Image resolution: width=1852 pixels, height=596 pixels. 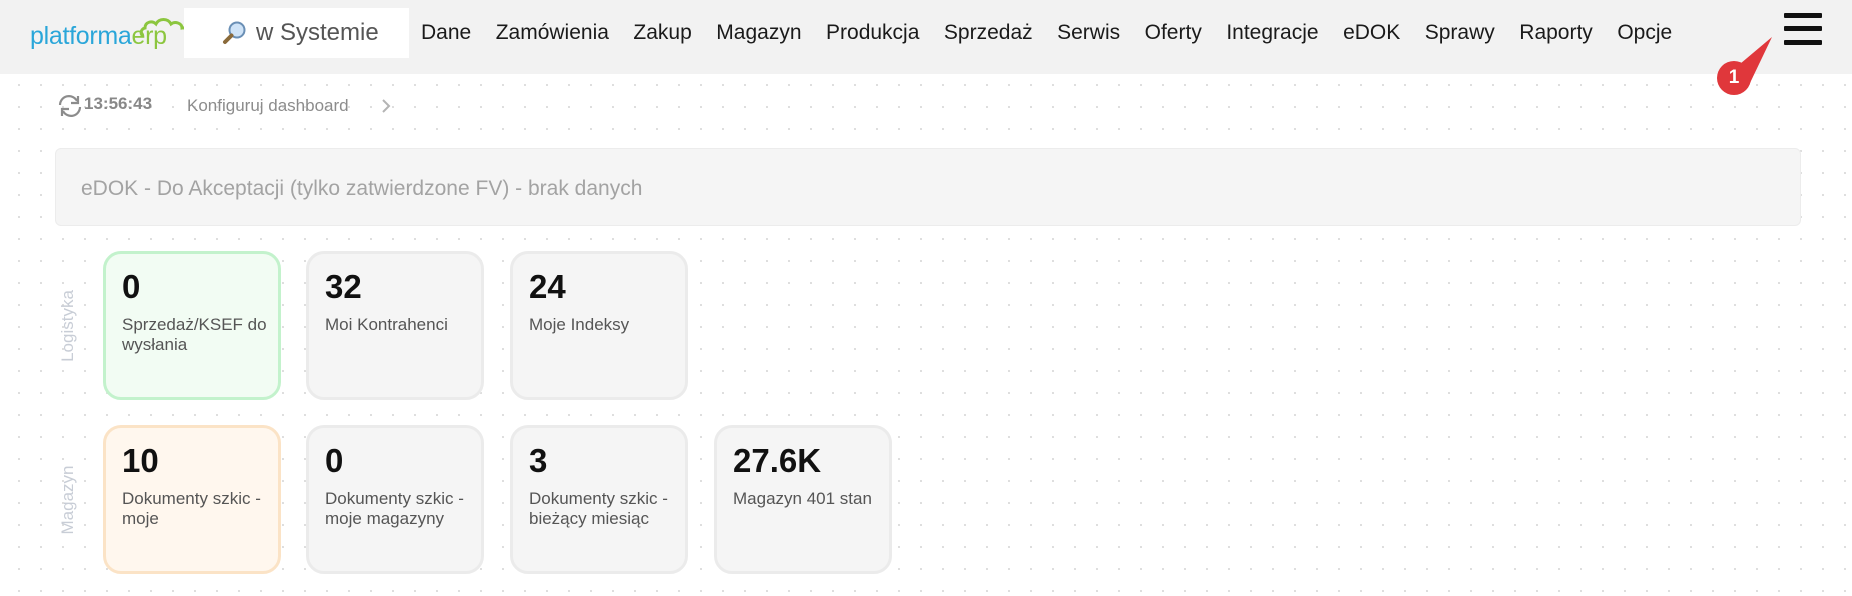 I want to click on nav-item-zakup: Zakup, so click(x=662, y=33).